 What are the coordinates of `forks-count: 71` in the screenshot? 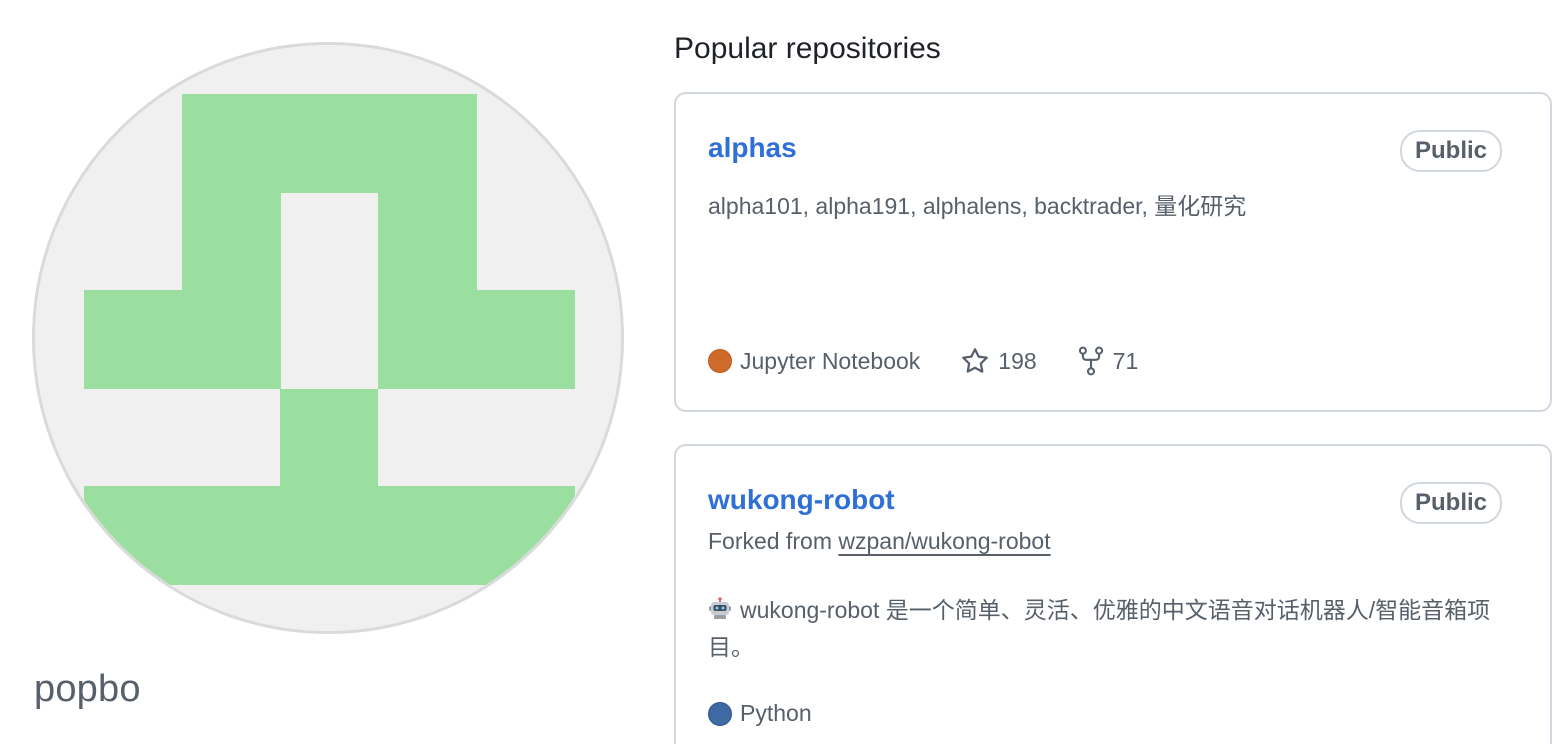 It's located at (1125, 360).